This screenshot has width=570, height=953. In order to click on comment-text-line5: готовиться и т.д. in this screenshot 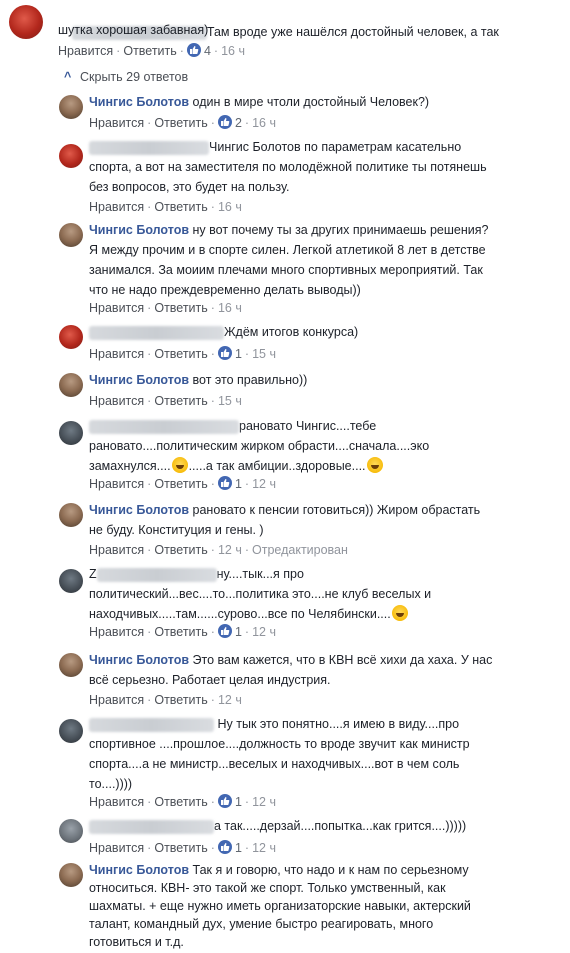, I will do `click(136, 942)`.